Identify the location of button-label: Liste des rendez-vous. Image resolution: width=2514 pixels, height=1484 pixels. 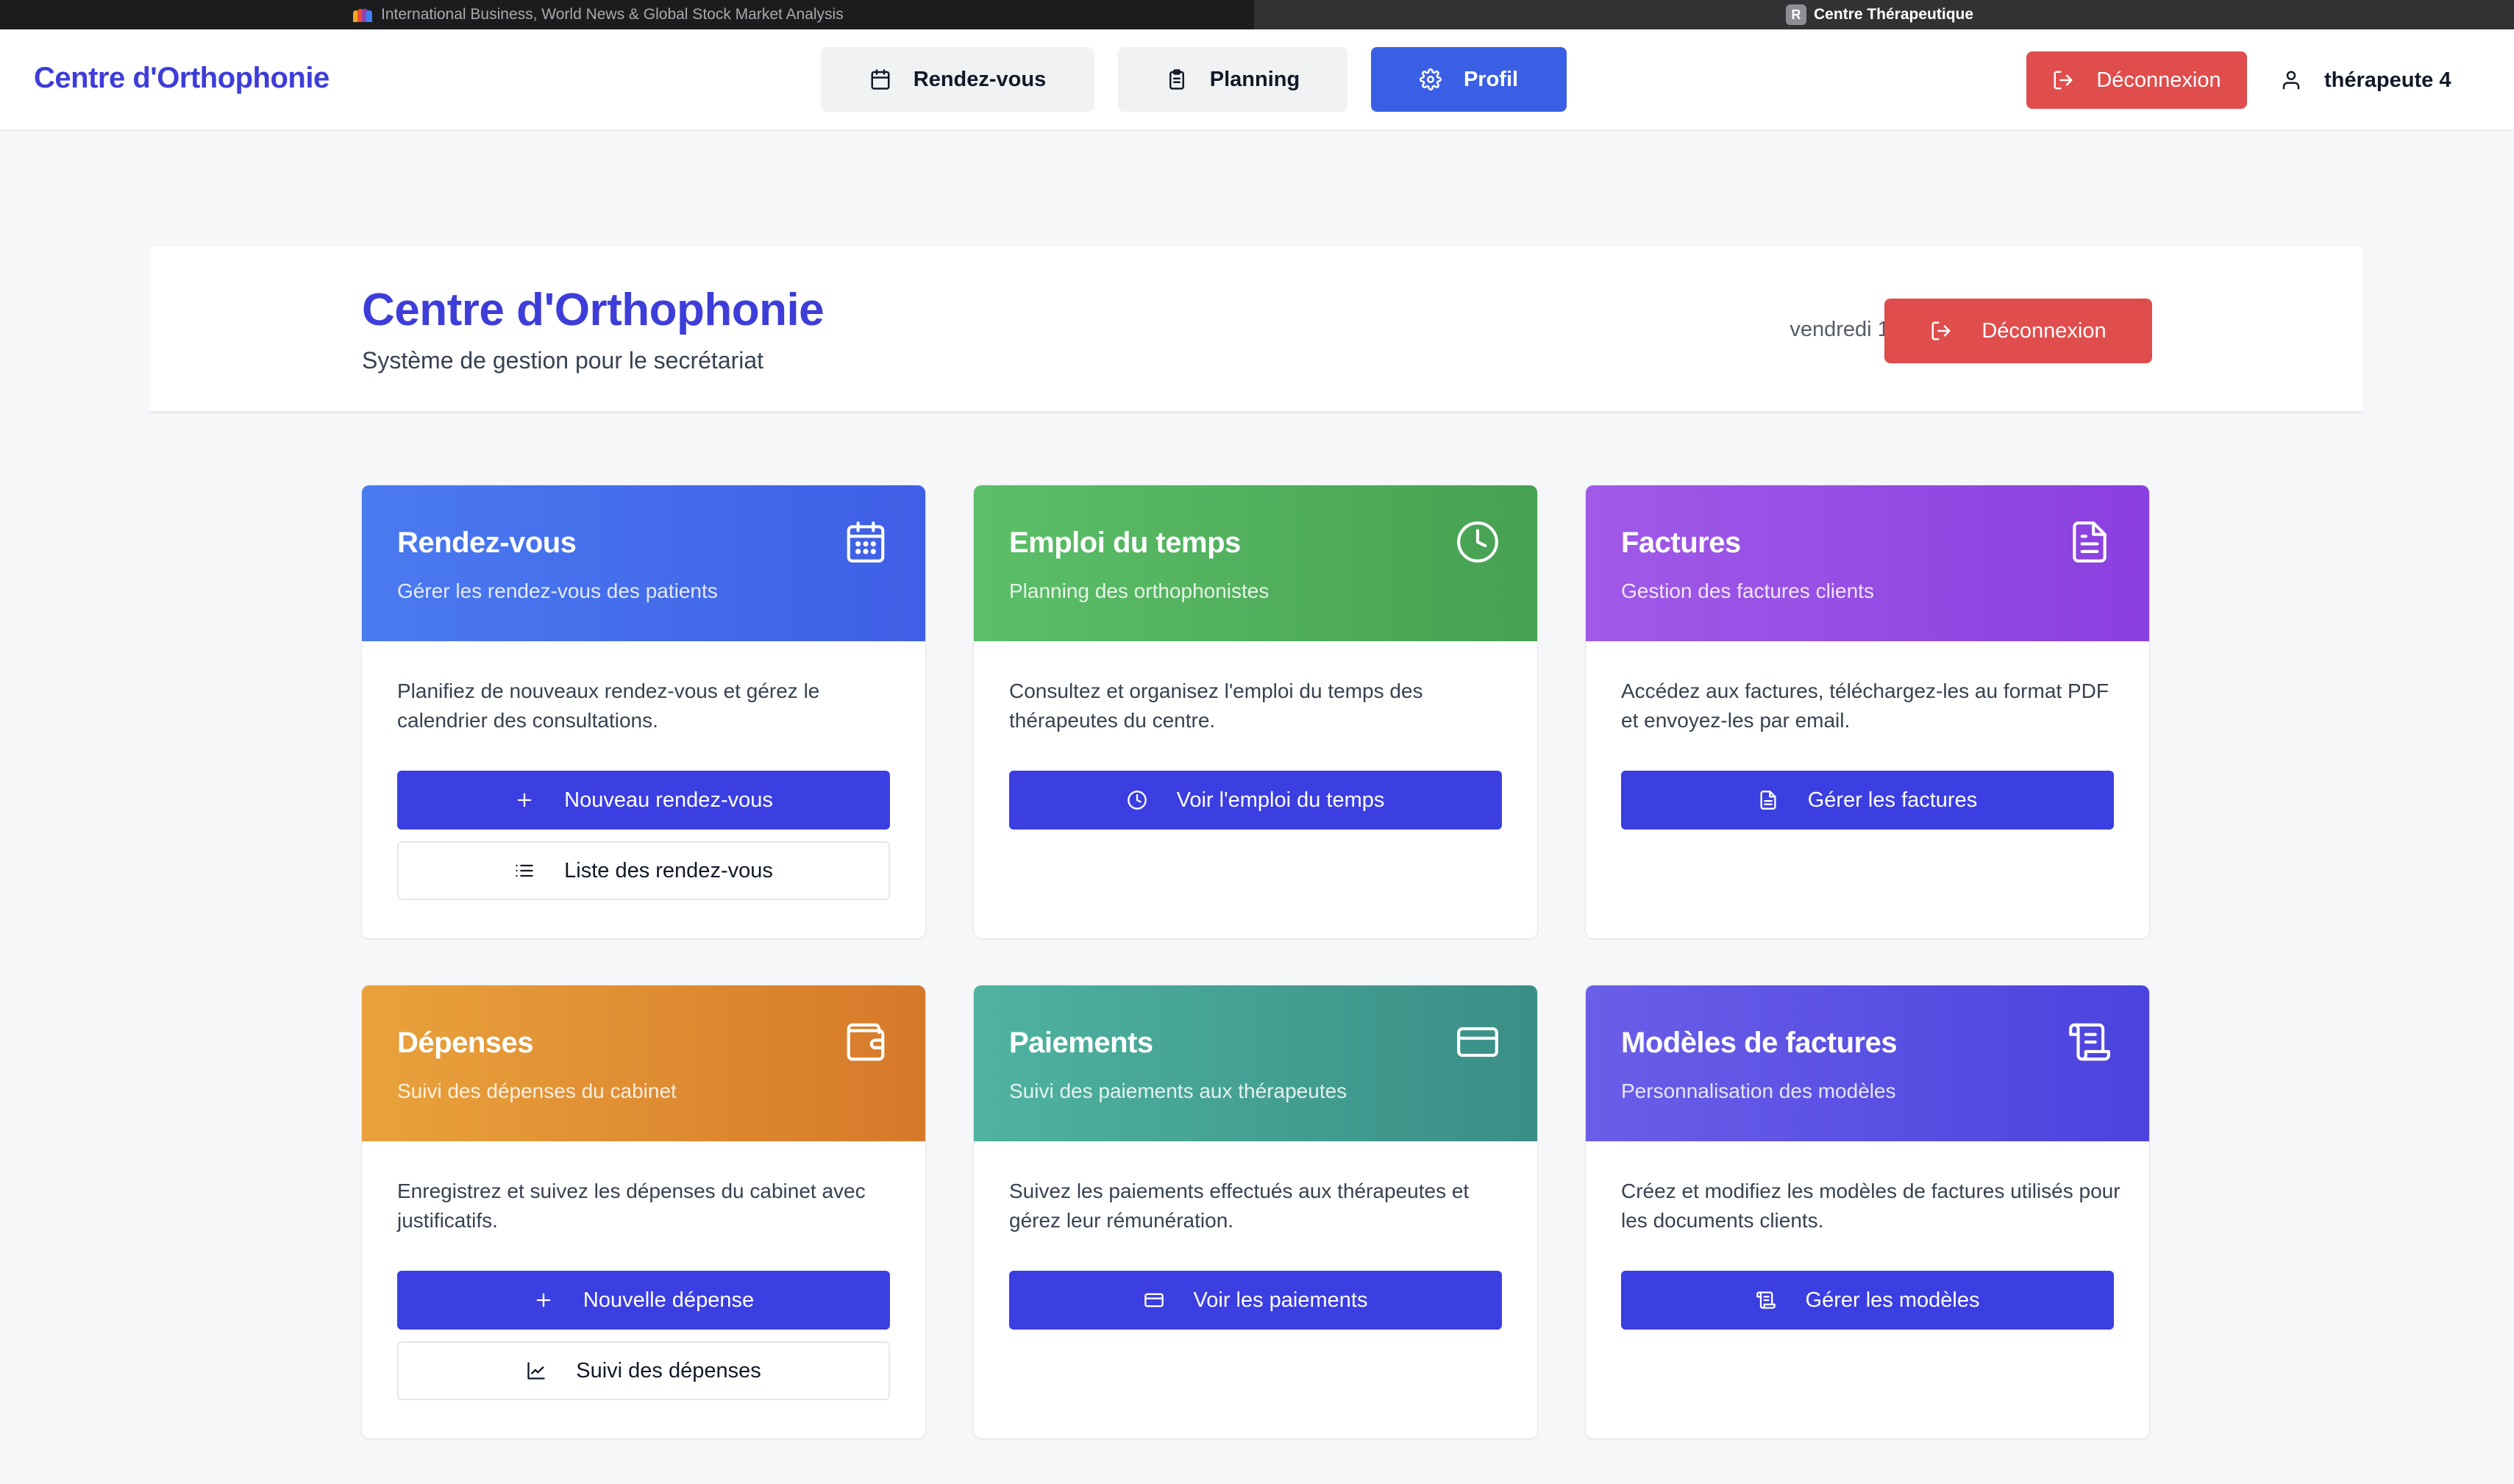
(668, 870).